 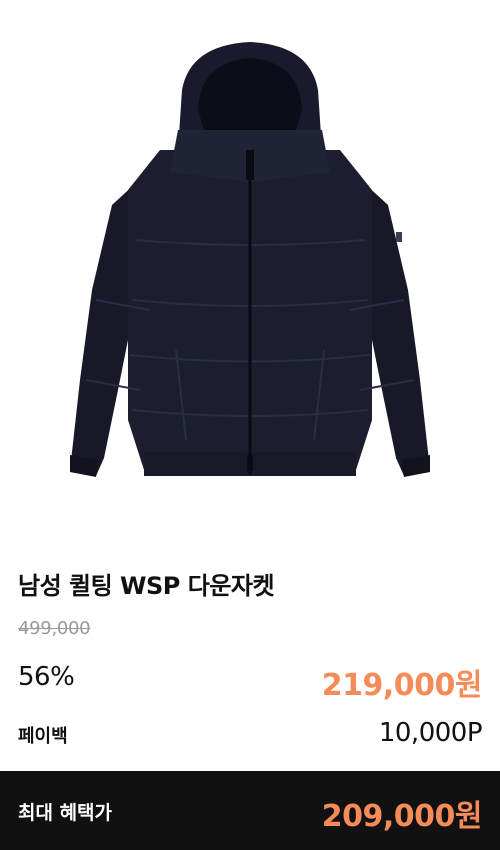 I want to click on product-title: 남성 퀼팅 WSP 다운자켓, so click(x=146, y=586).